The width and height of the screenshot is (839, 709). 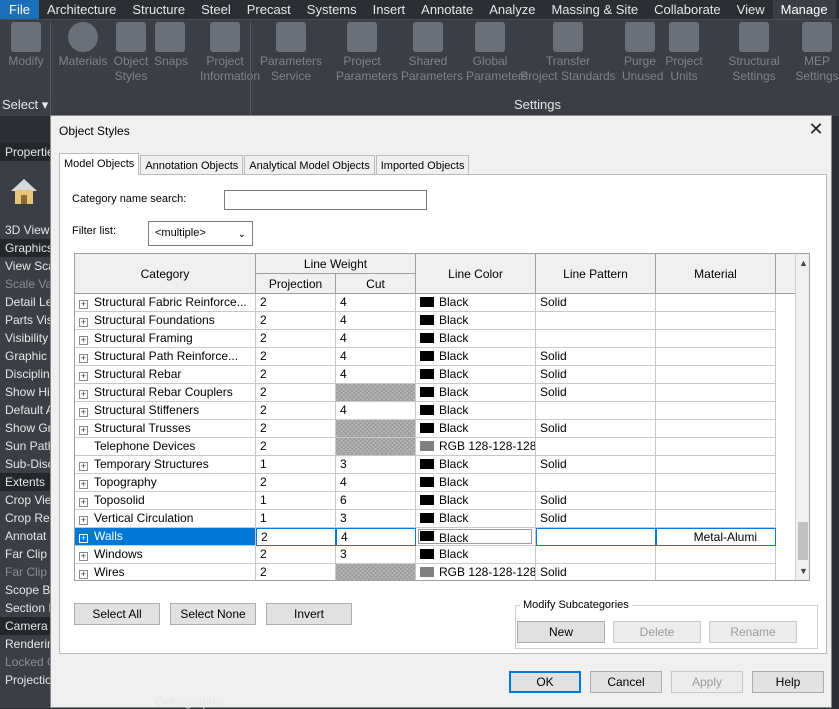 I want to click on header-category: Category, so click(x=165, y=274).